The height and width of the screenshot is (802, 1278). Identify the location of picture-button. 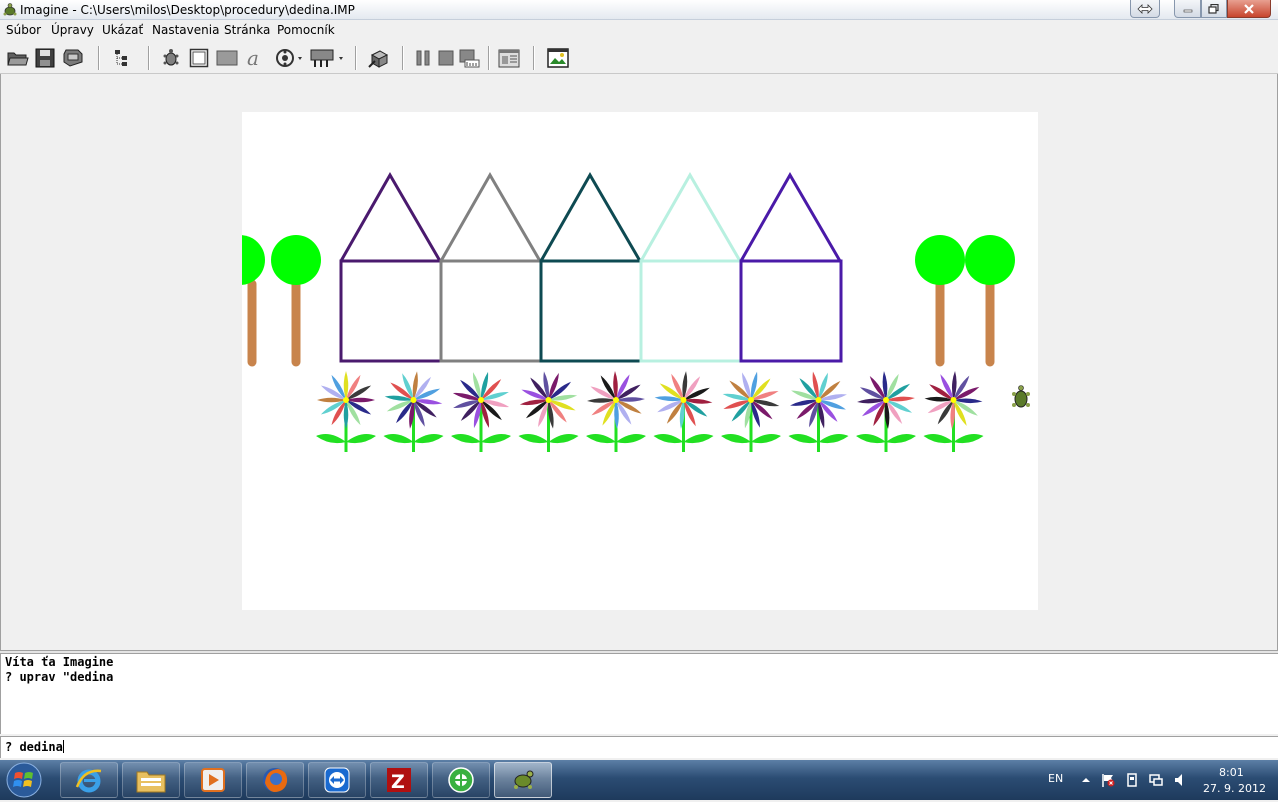
(558, 58).